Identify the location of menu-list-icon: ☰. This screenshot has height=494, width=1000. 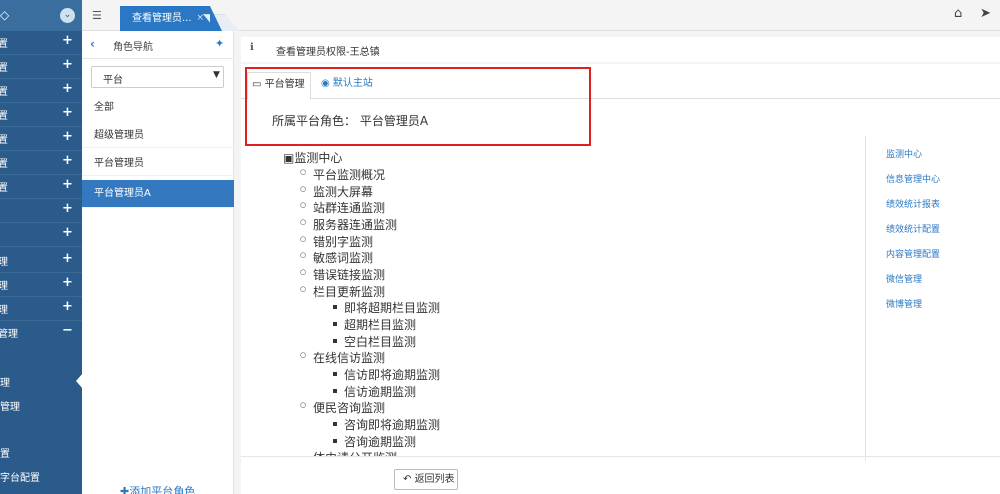
(97, 15).